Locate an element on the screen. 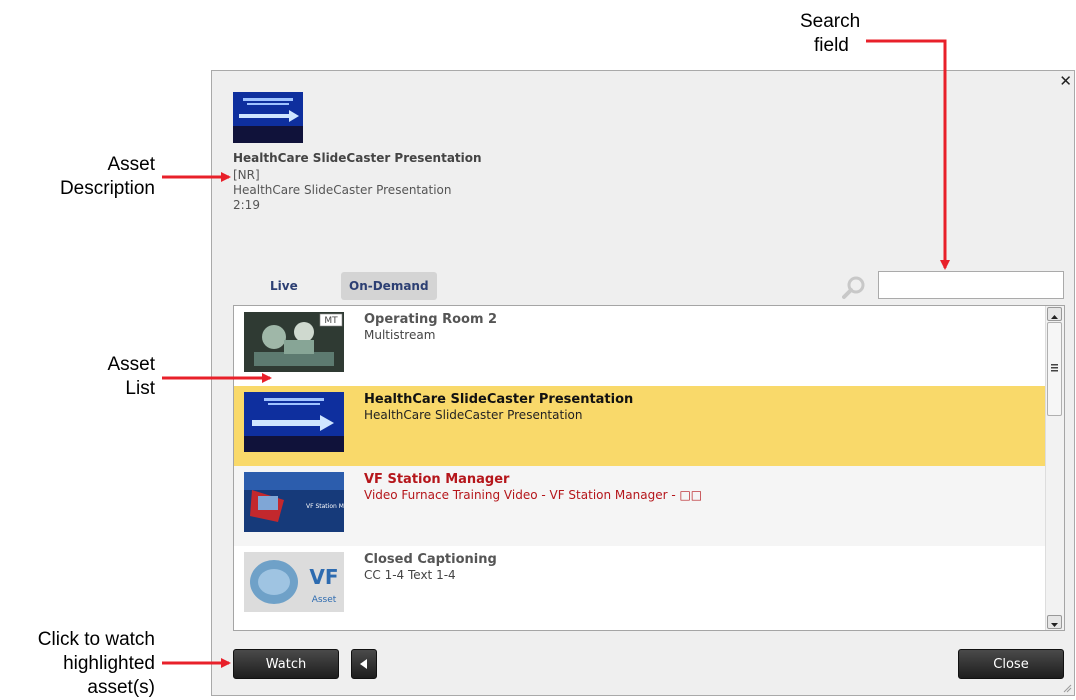 This screenshot has height=700, width=1076. scrollbar-thumb is located at coordinates (1054, 369).